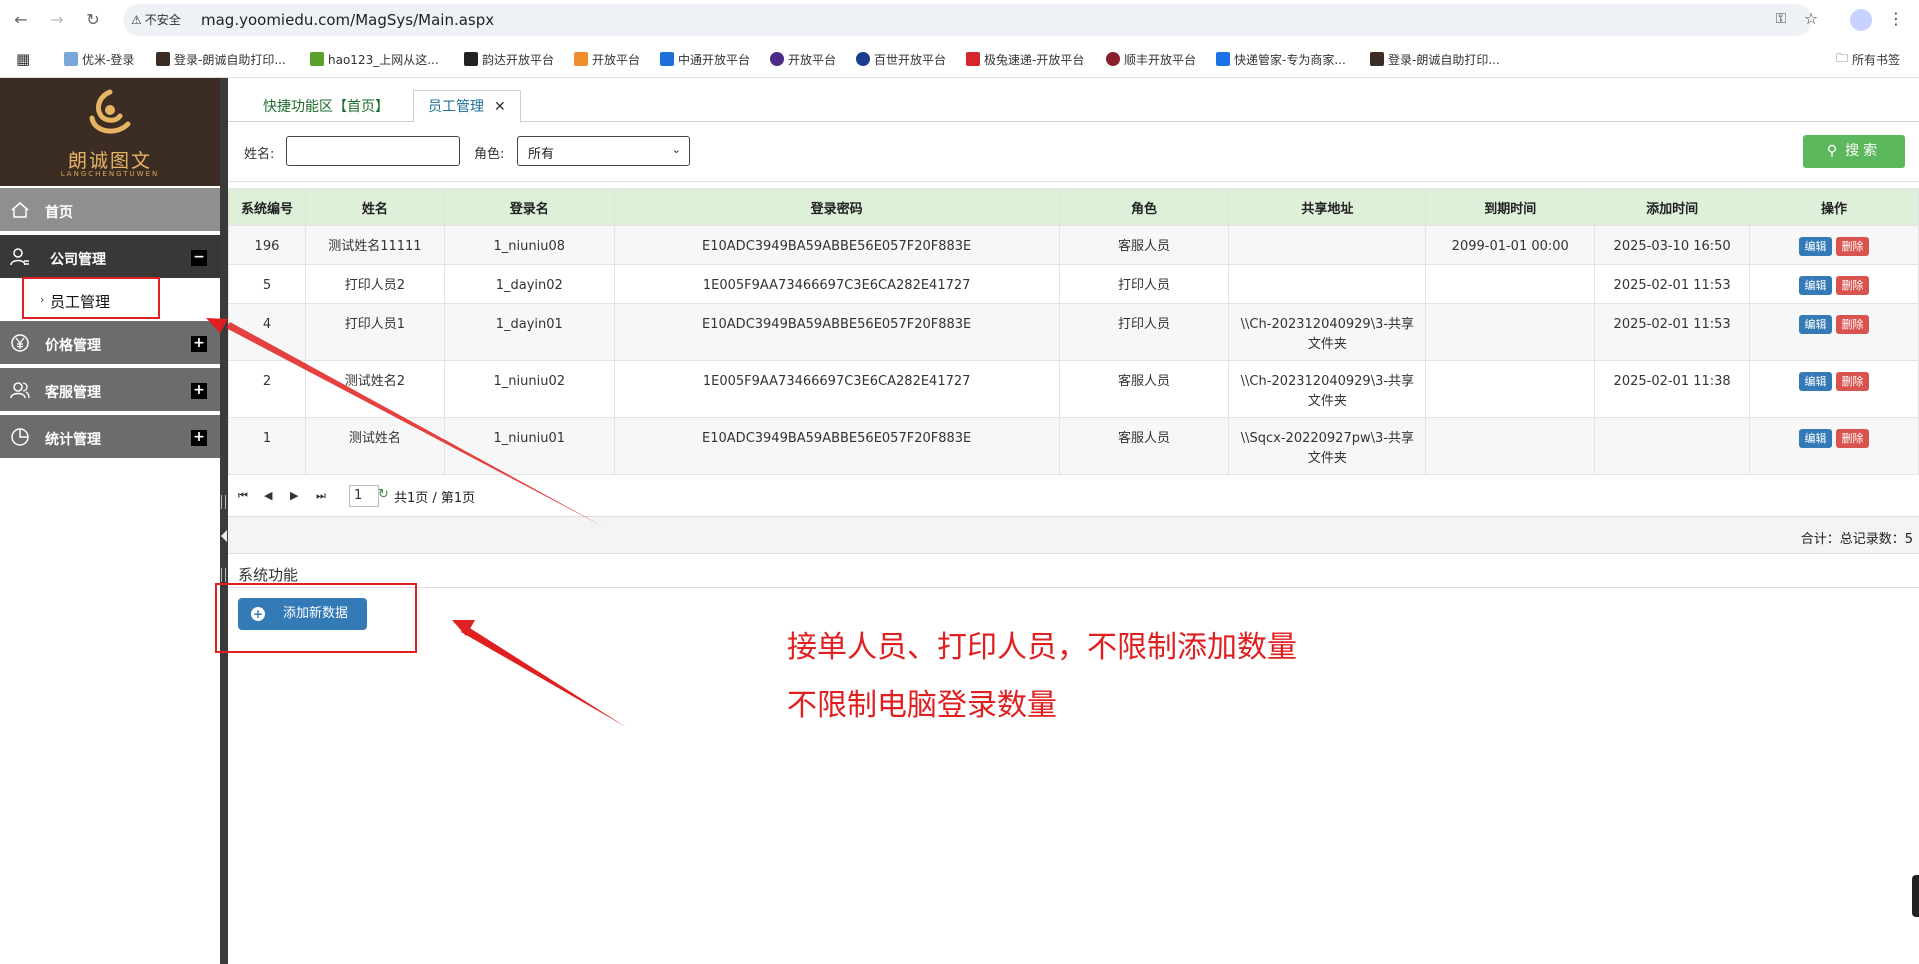 Image resolution: width=1919 pixels, height=964 pixels. Describe the element at coordinates (1896, 18) in the screenshot. I see `more-menu-icon: ⋮` at that location.